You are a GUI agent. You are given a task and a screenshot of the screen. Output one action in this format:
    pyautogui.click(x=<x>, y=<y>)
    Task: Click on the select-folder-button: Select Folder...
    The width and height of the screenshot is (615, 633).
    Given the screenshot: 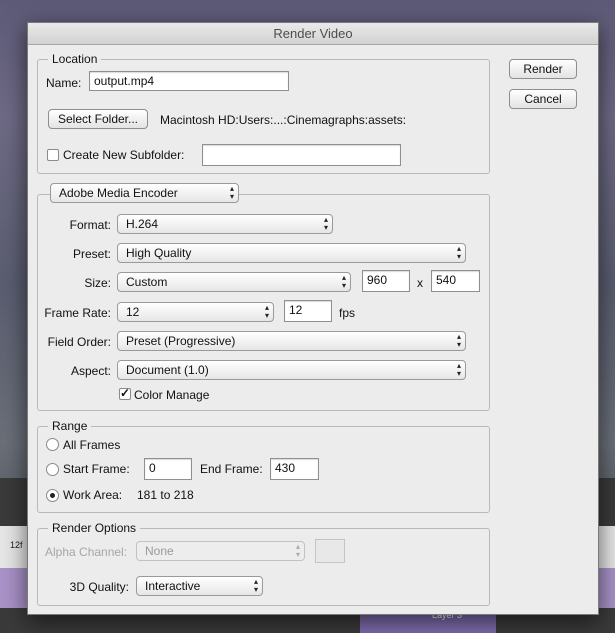 What is the action you would take?
    pyautogui.click(x=98, y=119)
    